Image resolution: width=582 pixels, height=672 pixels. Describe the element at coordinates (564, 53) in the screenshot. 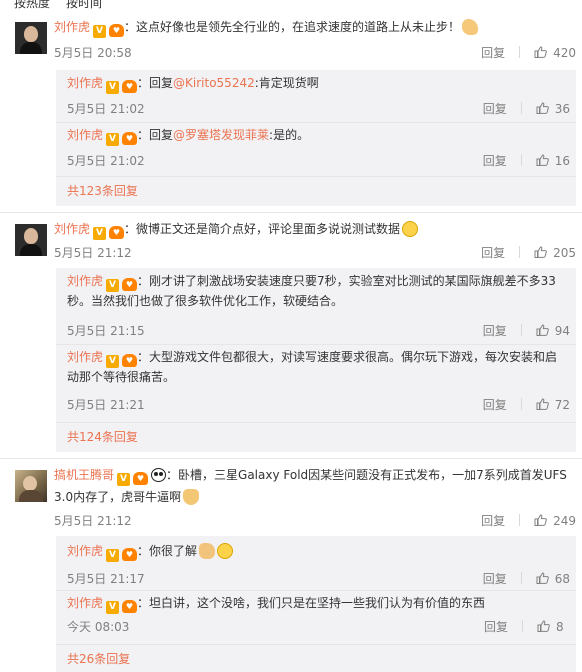

I see `like-count: 420` at that location.